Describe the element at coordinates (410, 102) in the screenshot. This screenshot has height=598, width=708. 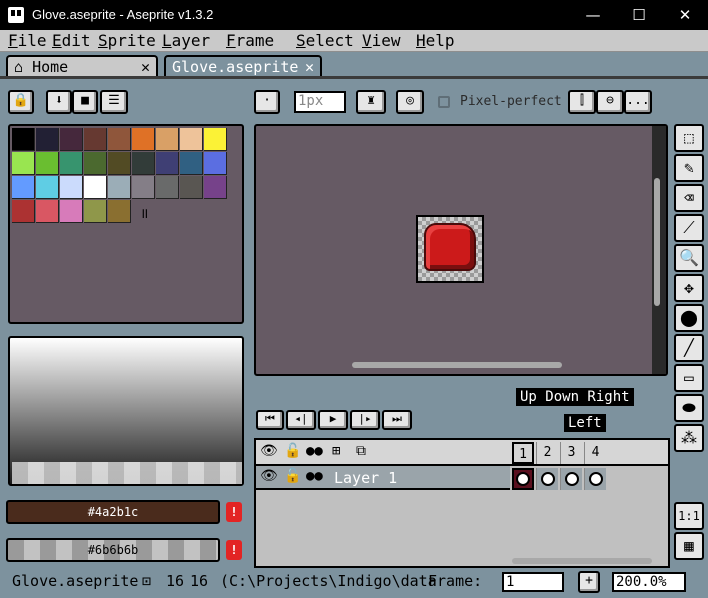
I see `pattern-icon: ◎` at that location.